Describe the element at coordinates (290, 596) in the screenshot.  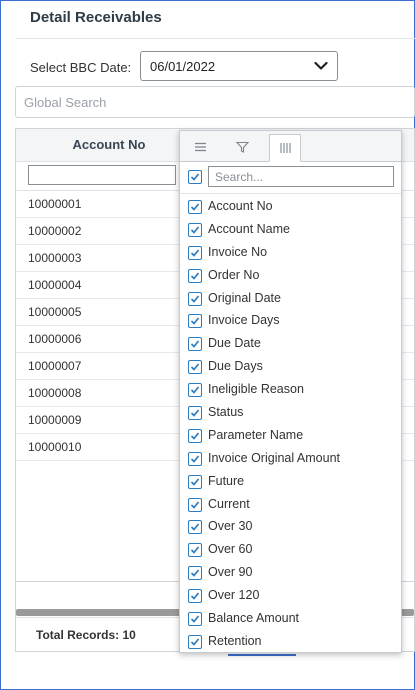
I see `column-option: Over 120` at that location.